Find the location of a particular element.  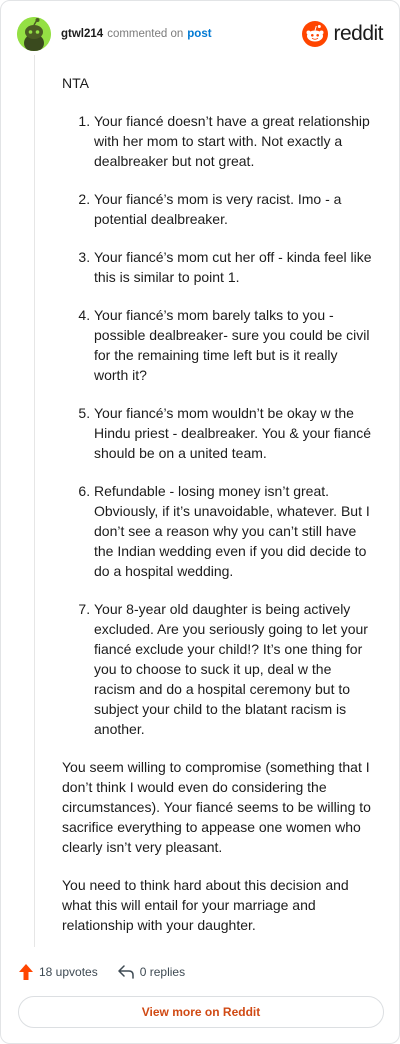

post-link: post is located at coordinates (199, 34).